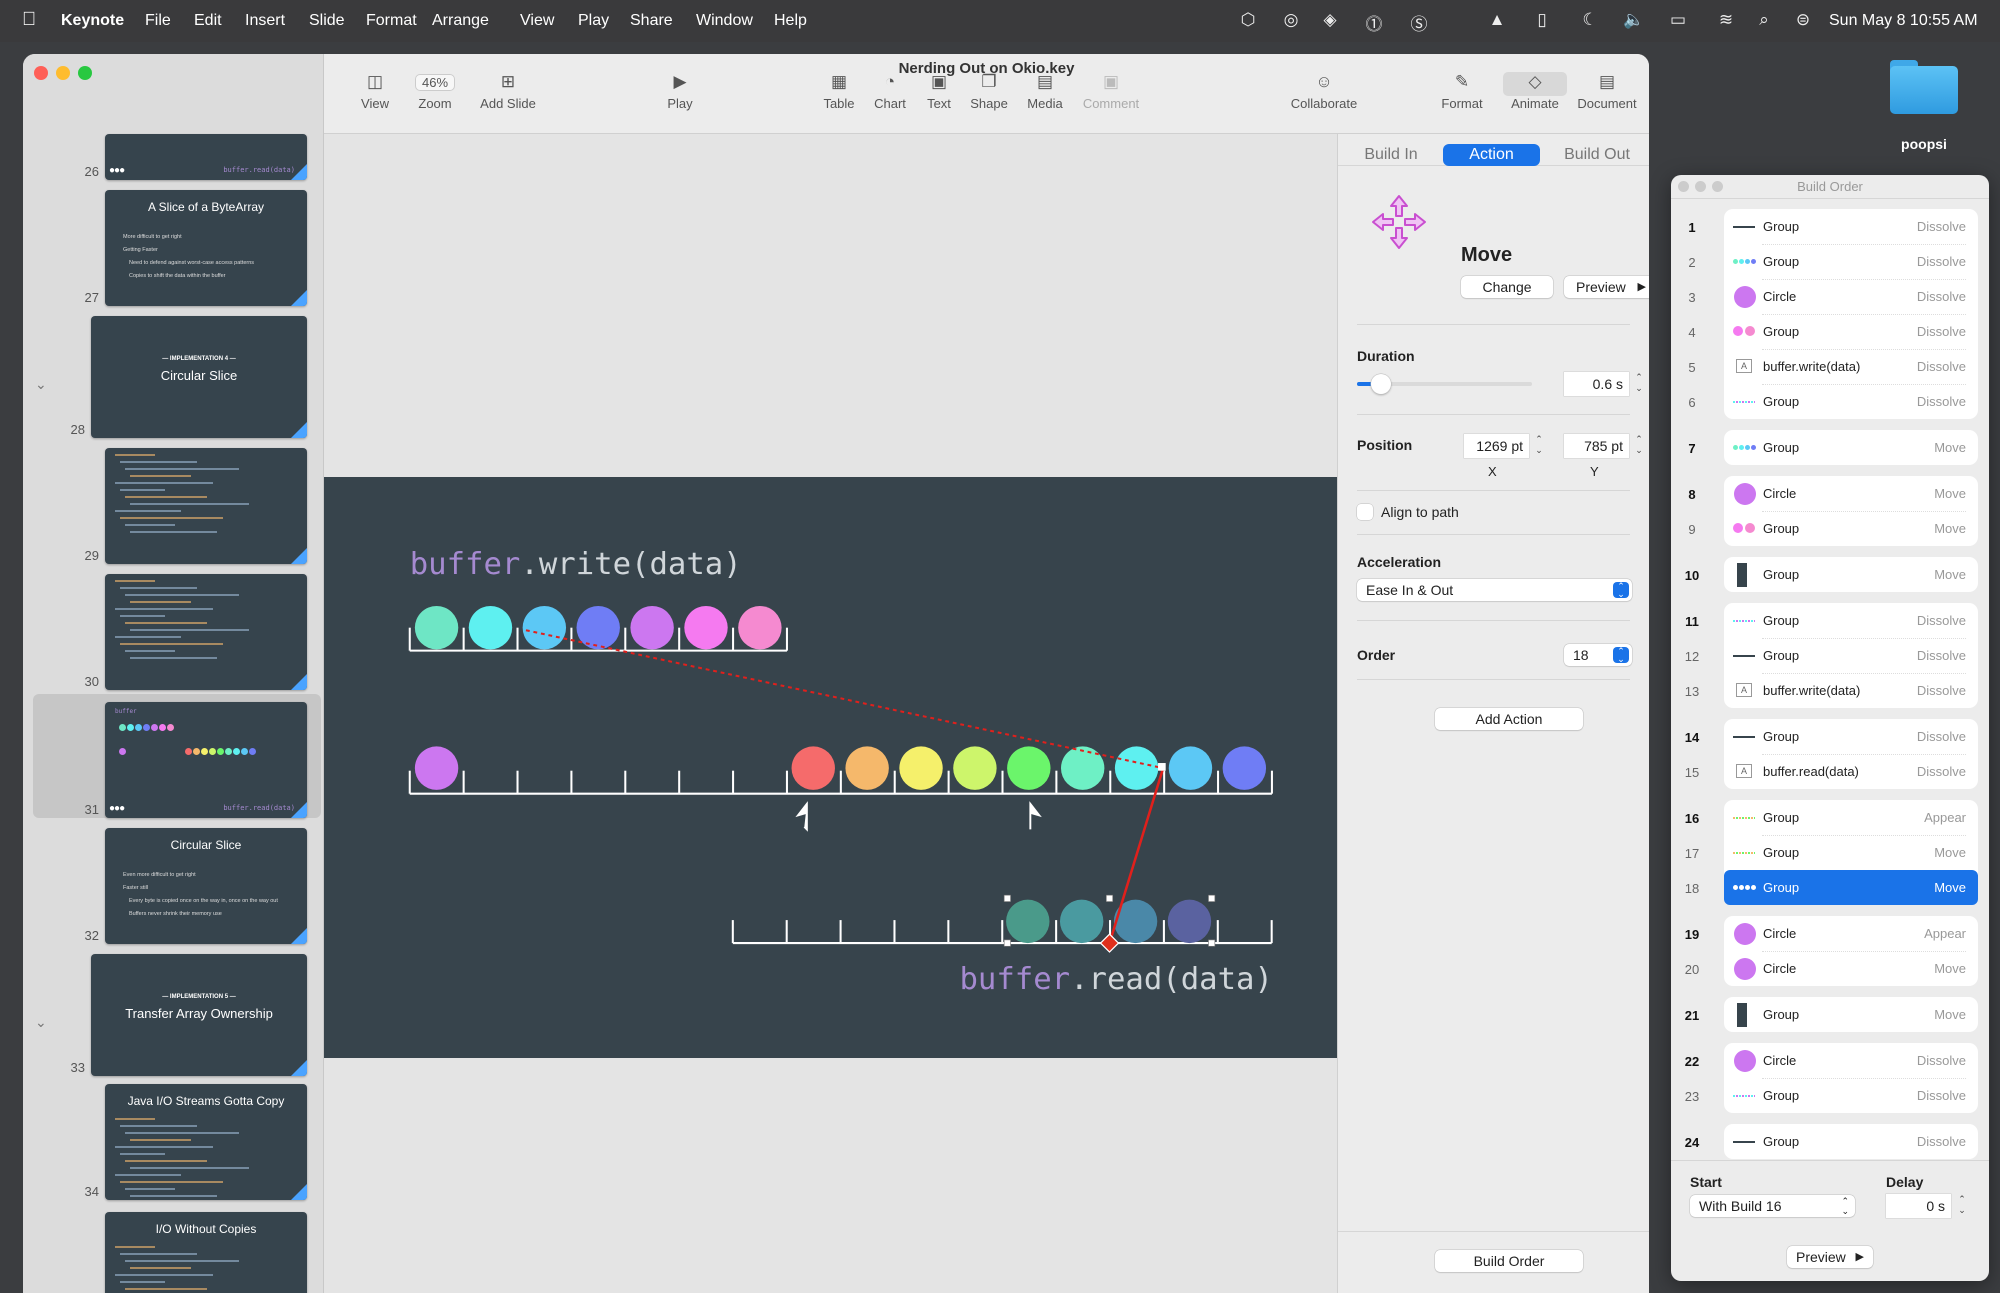  What do you see at coordinates (1726, 20) in the screenshot?
I see `wifi-icon: ≋` at bounding box center [1726, 20].